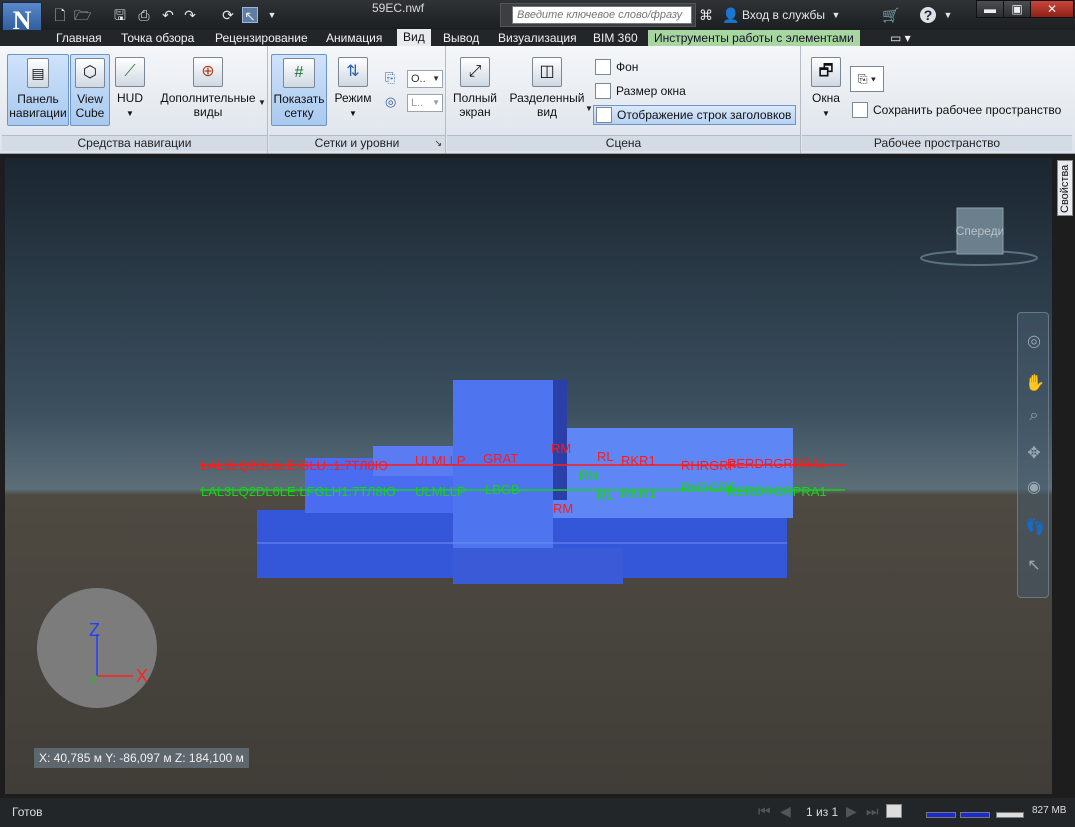 This screenshot has width=1075, height=827. What do you see at coordinates (1017, 9) in the screenshot?
I see `maximize-button: ▣` at bounding box center [1017, 9].